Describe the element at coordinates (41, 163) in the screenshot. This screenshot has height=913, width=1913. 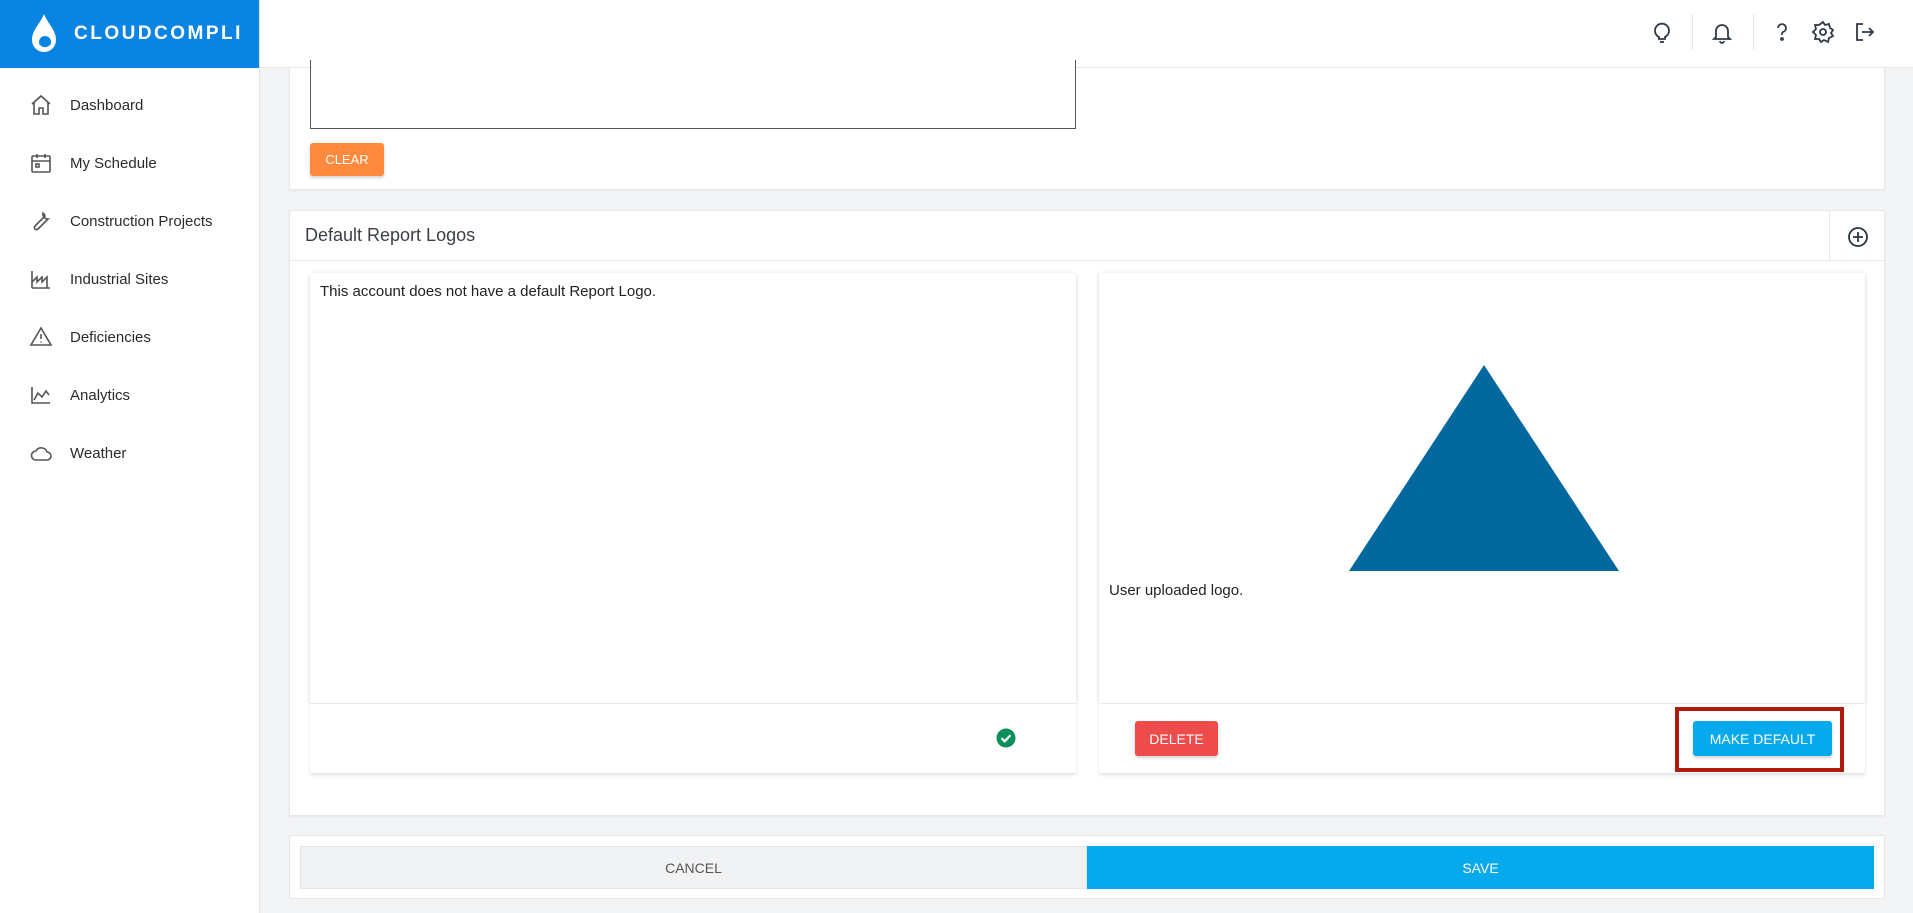
I see `calendar-icon` at that location.